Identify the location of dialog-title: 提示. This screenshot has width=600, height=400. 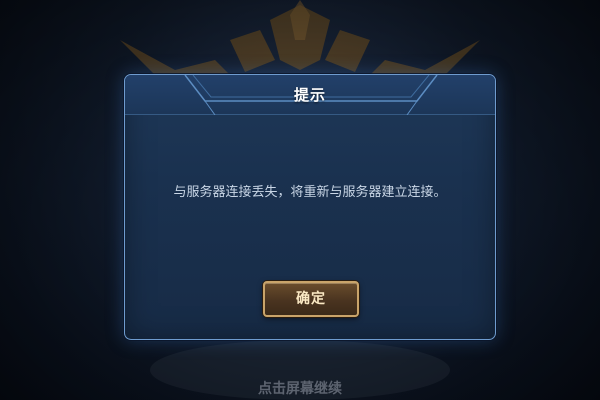
(309, 95).